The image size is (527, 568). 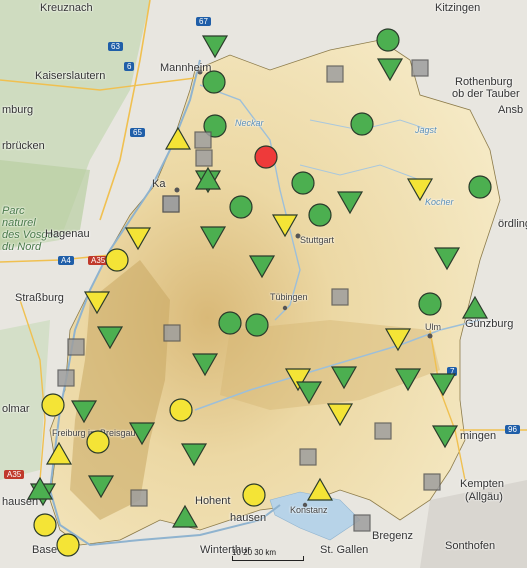 I want to click on station-marker-circle-red, so click(x=266, y=157).